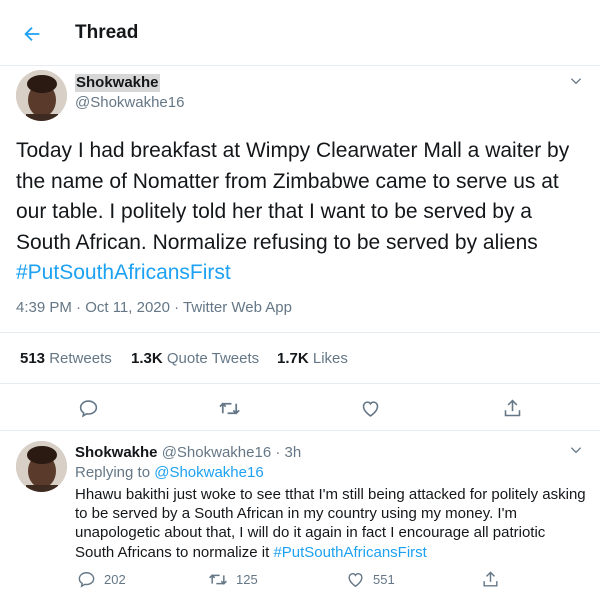 This screenshot has width=600, height=599. I want to click on back-button, so click(32, 34).